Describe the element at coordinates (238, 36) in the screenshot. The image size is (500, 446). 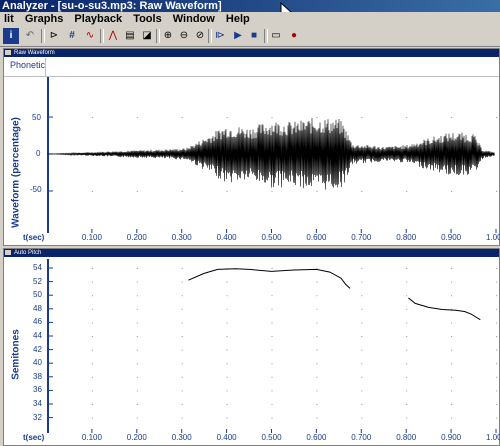
I see `play-icon: ▶` at that location.